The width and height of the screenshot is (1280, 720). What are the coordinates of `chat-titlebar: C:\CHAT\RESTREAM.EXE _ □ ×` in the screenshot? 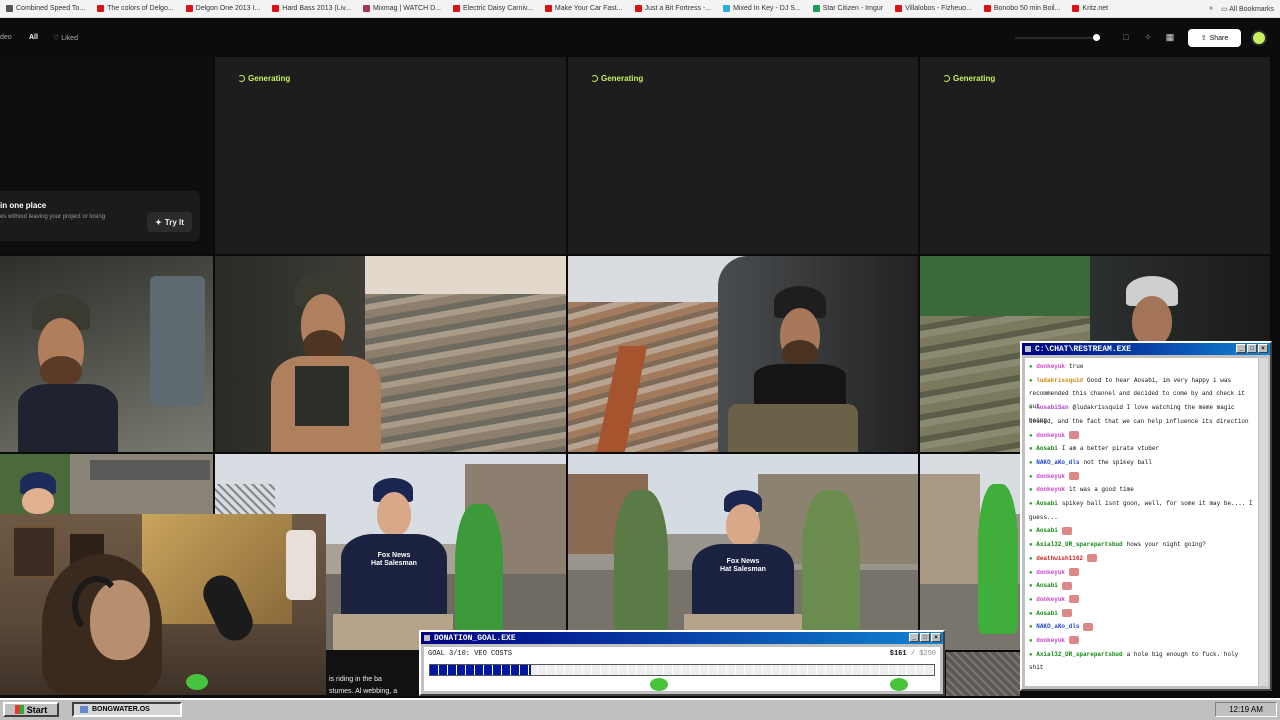 It's located at (1146, 349).